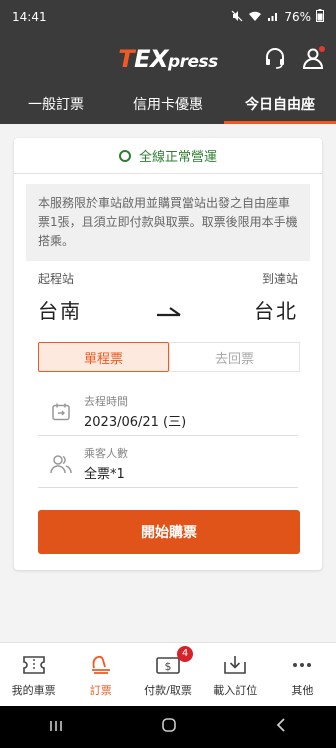  What do you see at coordinates (56, 279) in the screenshot?
I see `departure-label: 起程站` at bounding box center [56, 279].